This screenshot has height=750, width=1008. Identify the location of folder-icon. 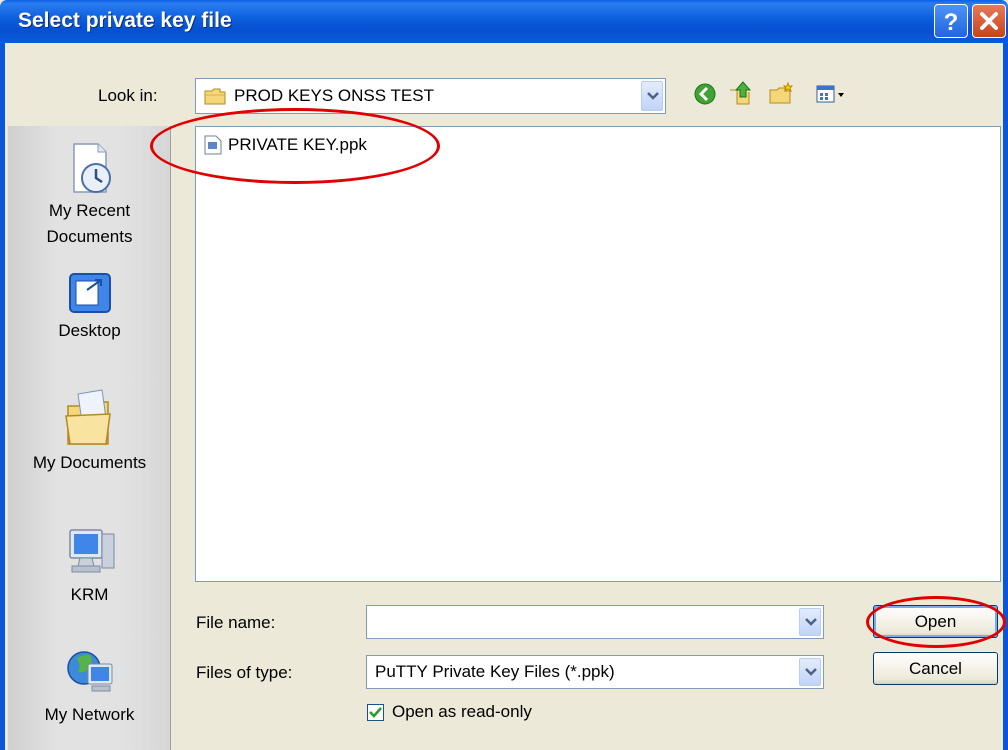
(215, 96).